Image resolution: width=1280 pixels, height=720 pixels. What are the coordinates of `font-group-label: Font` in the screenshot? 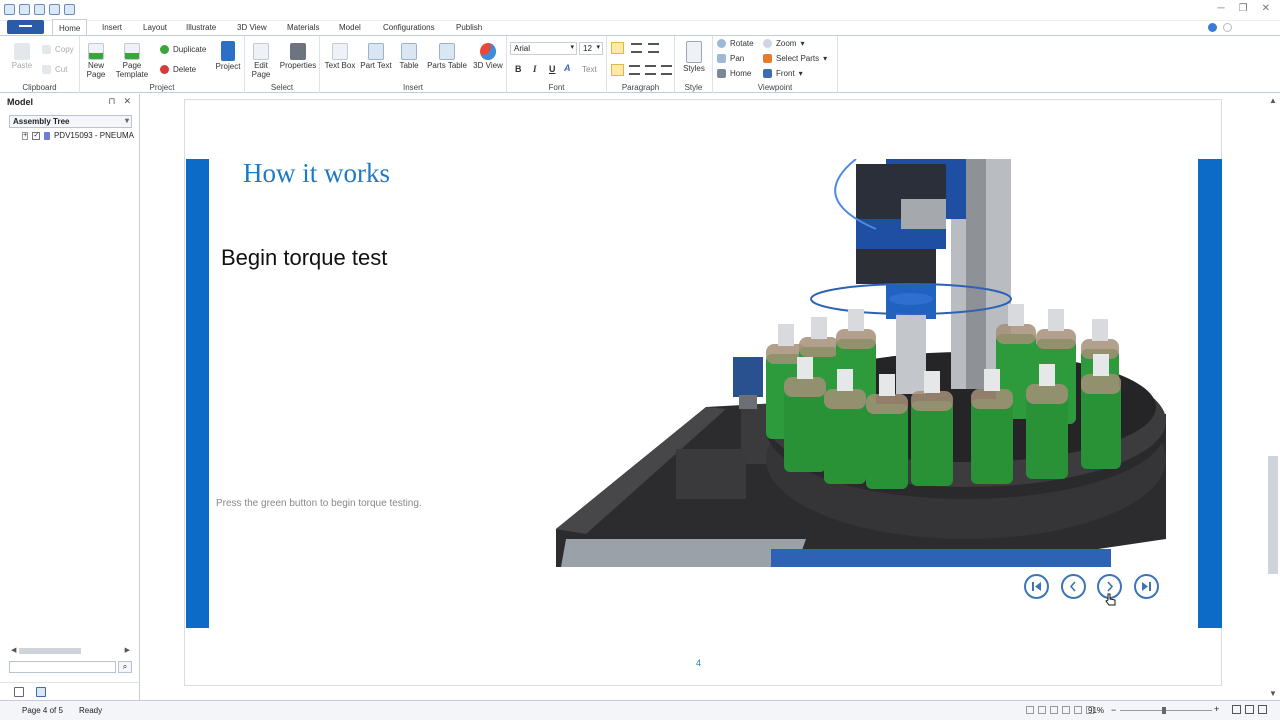 It's located at (556, 87).